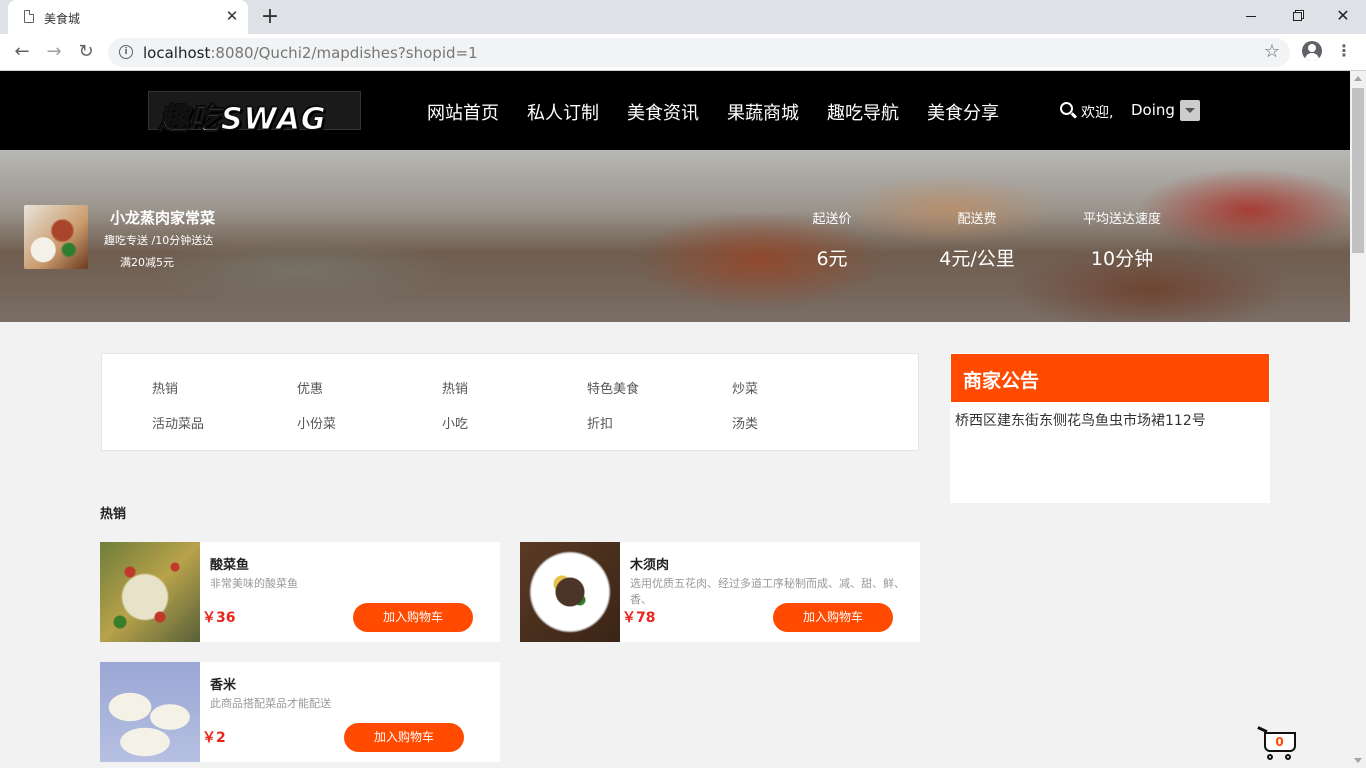  Describe the element at coordinates (1080, 421) in the screenshot. I see `notice-text: 桥西区建东街东侧花鸟鱼虫市场裙112号` at that location.